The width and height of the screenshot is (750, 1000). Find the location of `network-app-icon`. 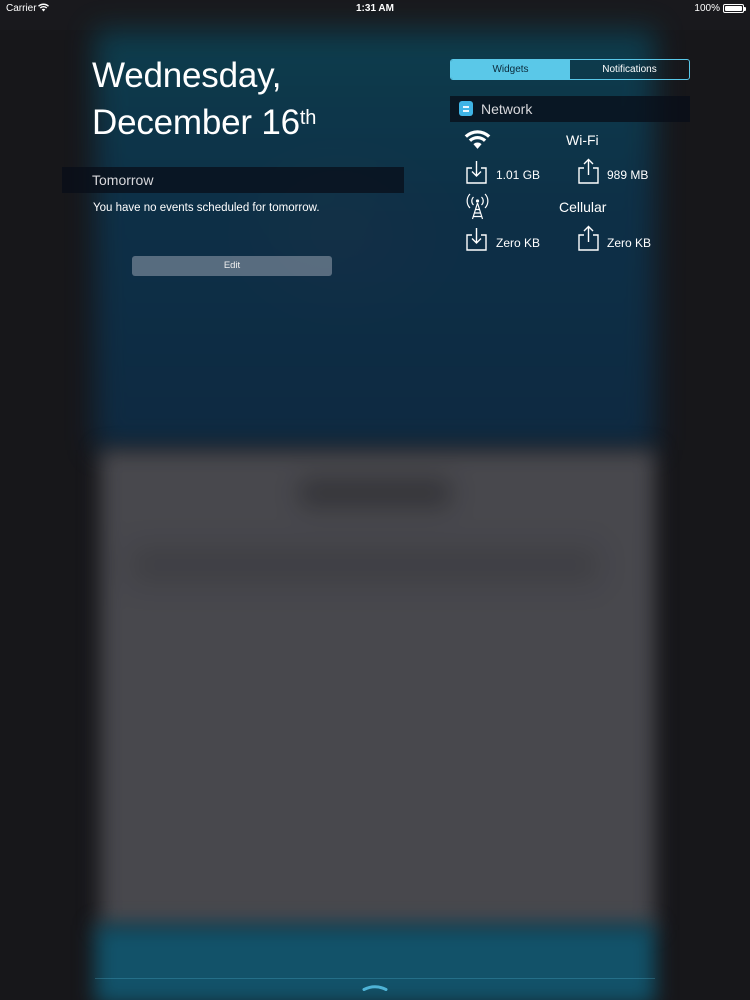

network-app-icon is located at coordinates (466, 108).